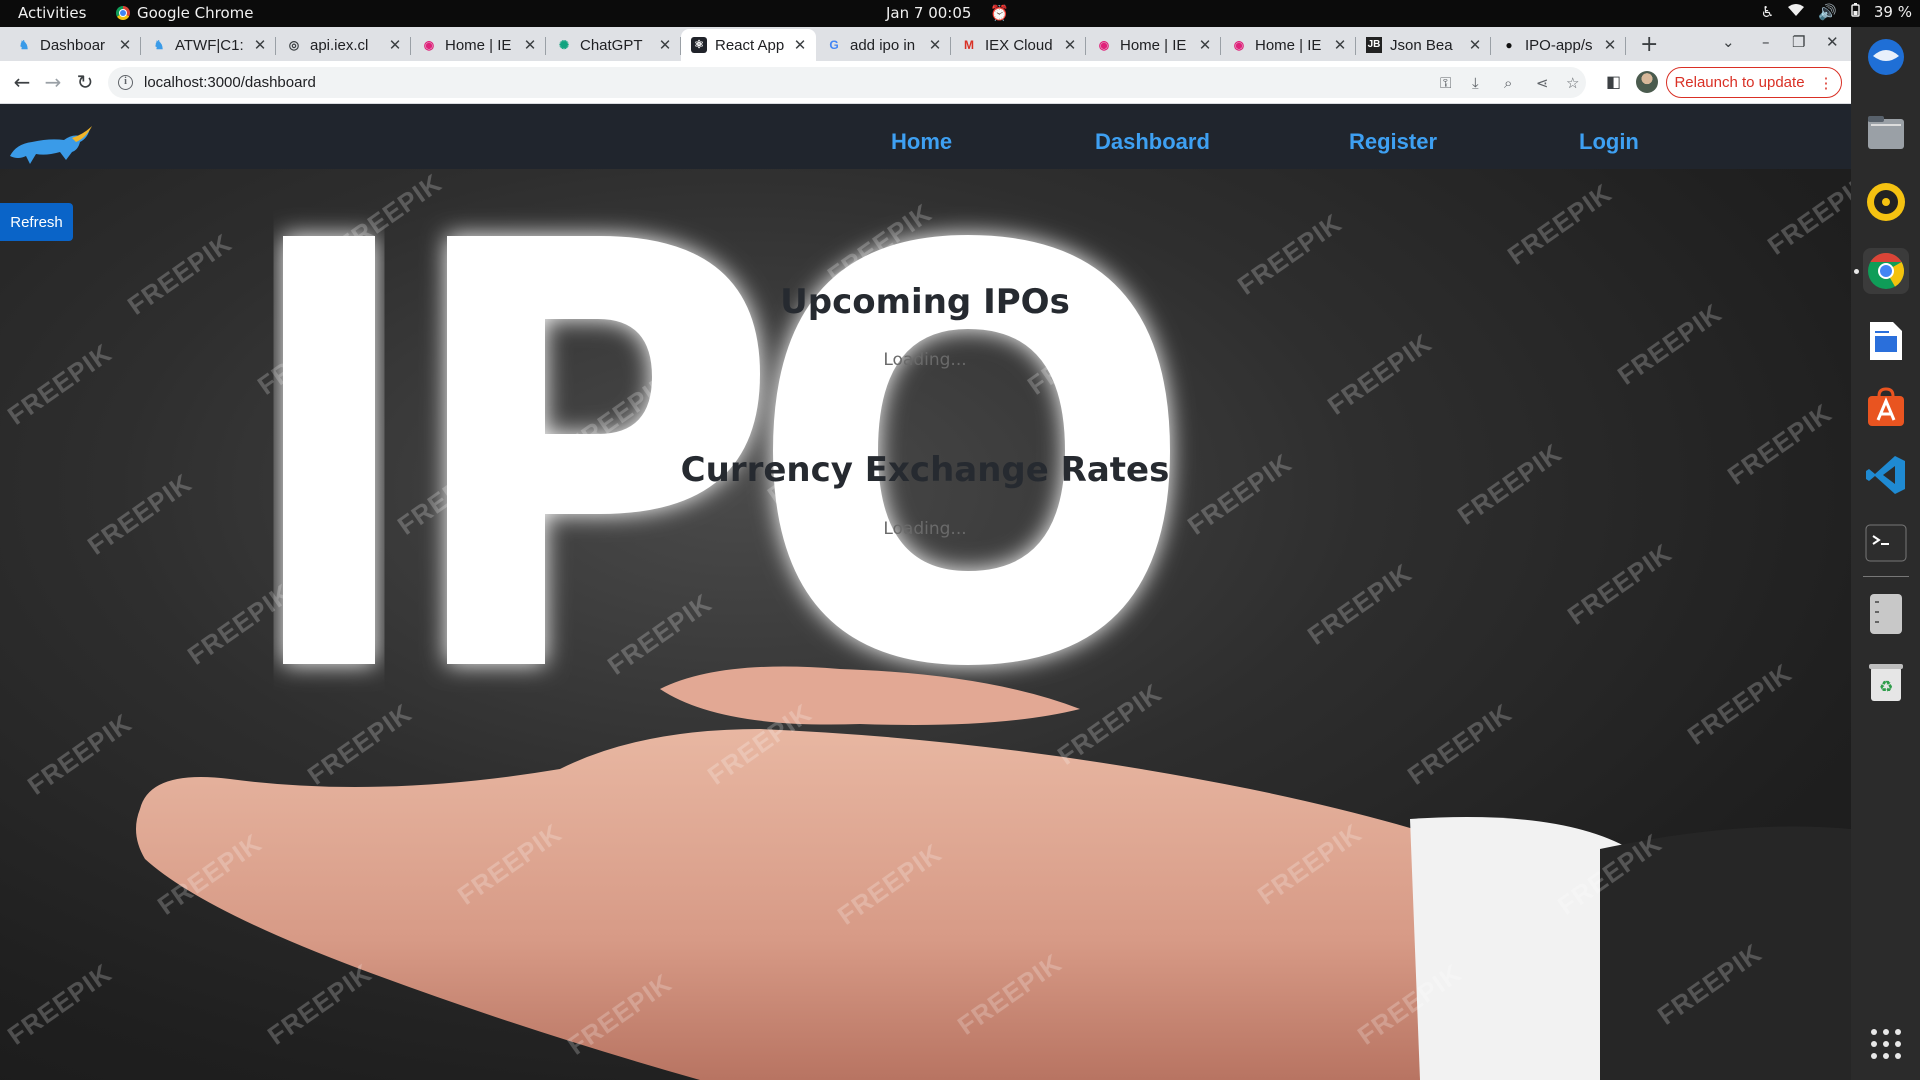 This screenshot has height=1080, width=1920. I want to click on tab: ◎ api.iex.cl ✕, so click(343, 45).